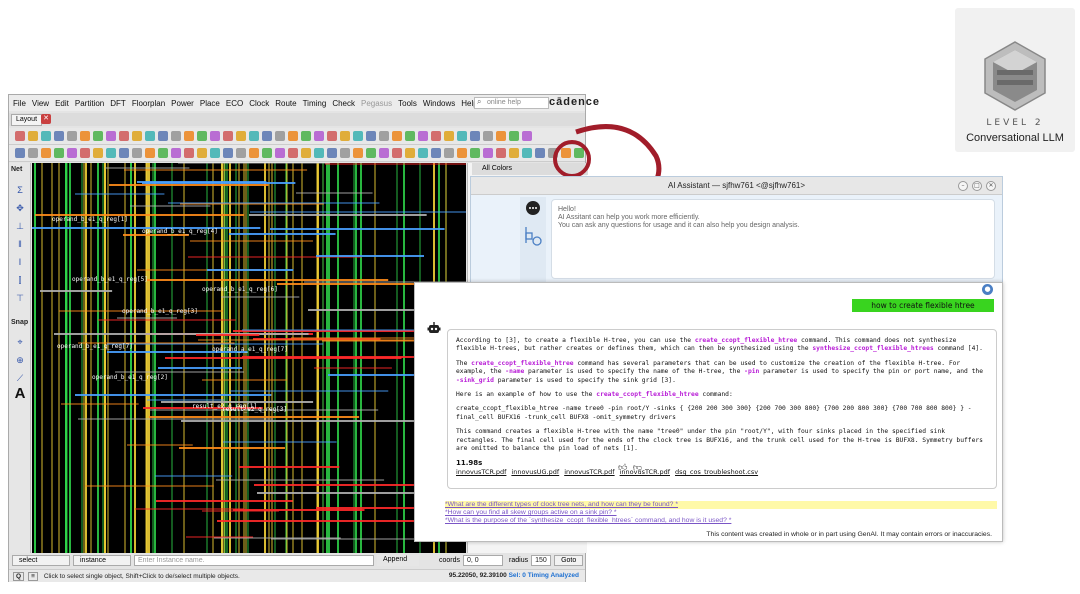 Image resolution: width=1080 pixels, height=594 pixels. What do you see at coordinates (991, 186) in the screenshot?
I see `close-icon: ✕` at bounding box center [991, 186].